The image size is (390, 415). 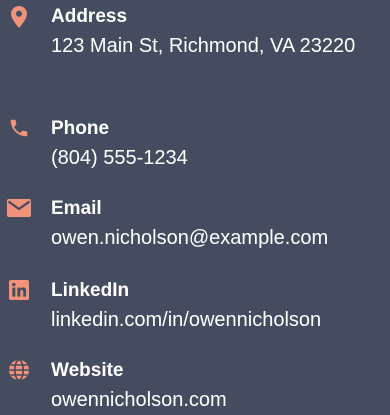 What do you see at coordinates (89, 16) in the screenshot?
I see `address-label: Address` at bounding box center [89, 16].